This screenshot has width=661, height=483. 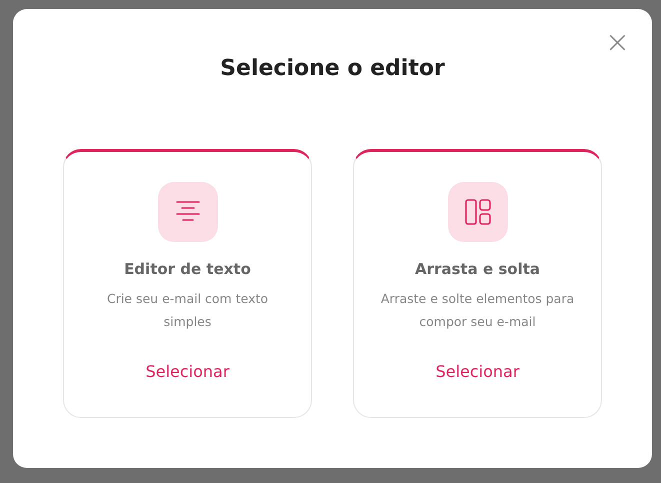 What do you see at coordinates (188, 310) in the screenshot?
I see `option-description: Crie seu e-mail com texto simples` at bounding box center [188, 310].